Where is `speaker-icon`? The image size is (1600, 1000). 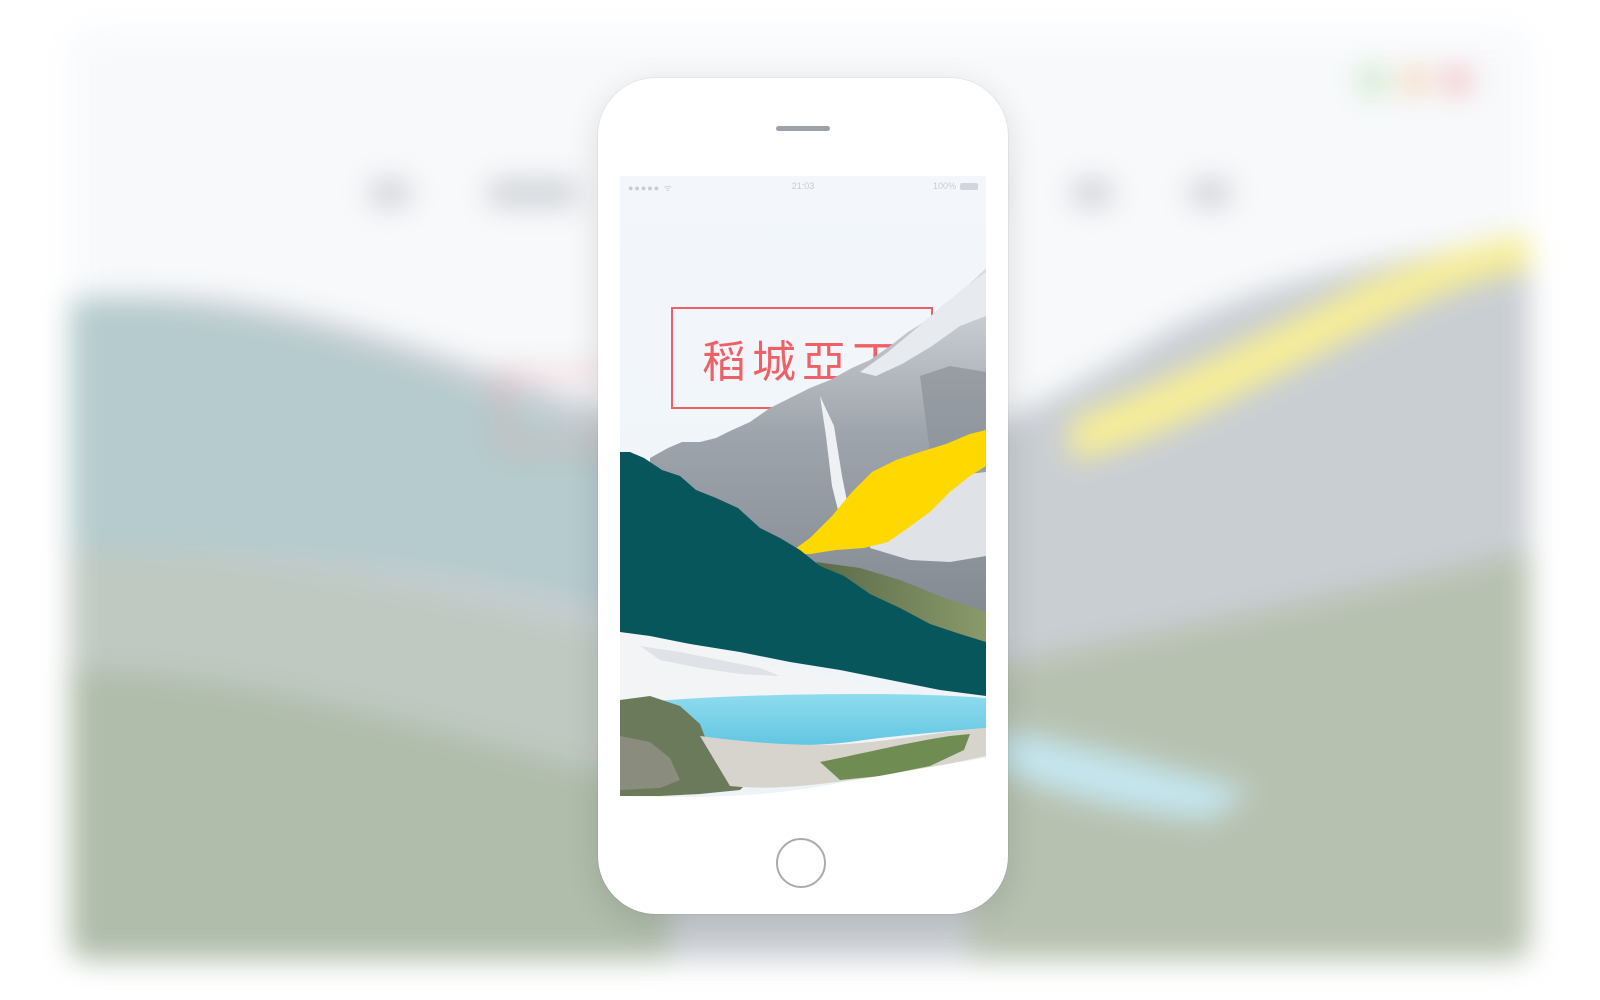
speaker-icon is located at coordinates (803, 128).